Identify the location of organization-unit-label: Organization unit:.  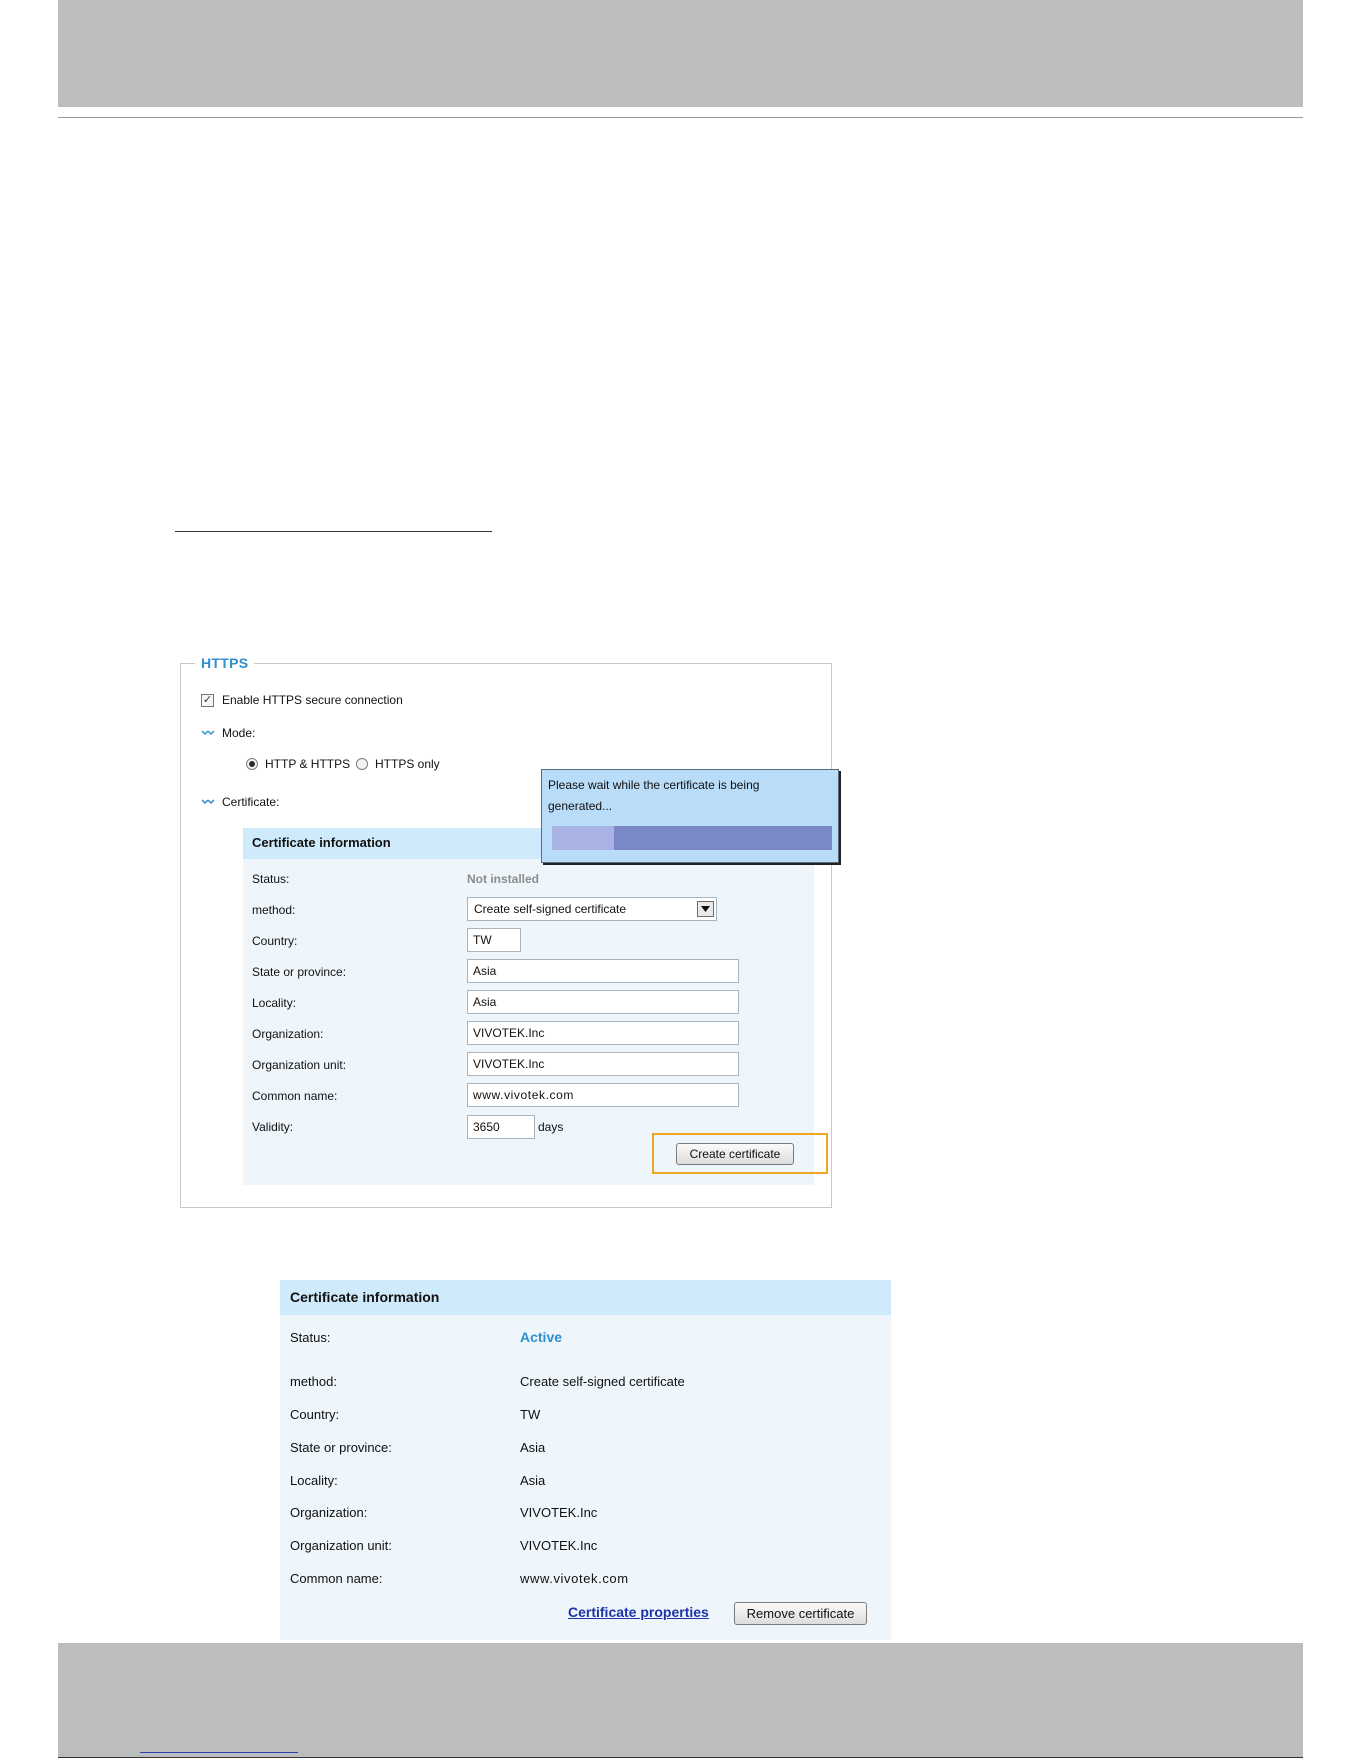
(299, 1065).